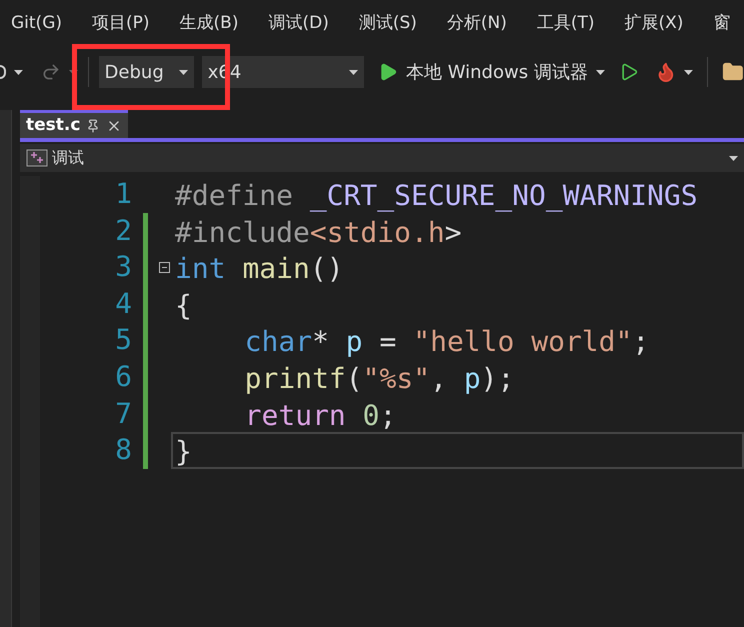 The height and width of the screenshot is (627, 744). I want to click on code-line: char* p = "hello world";, so click(447, 341).